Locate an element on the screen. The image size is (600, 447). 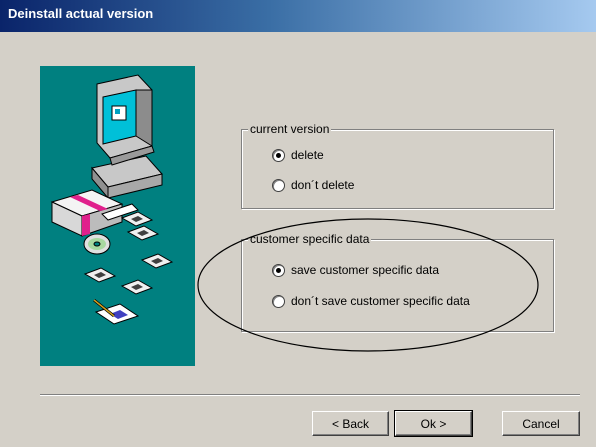
dont-save-customer-data-label: don´t save customer specific data is located at coordinates (380, 301).